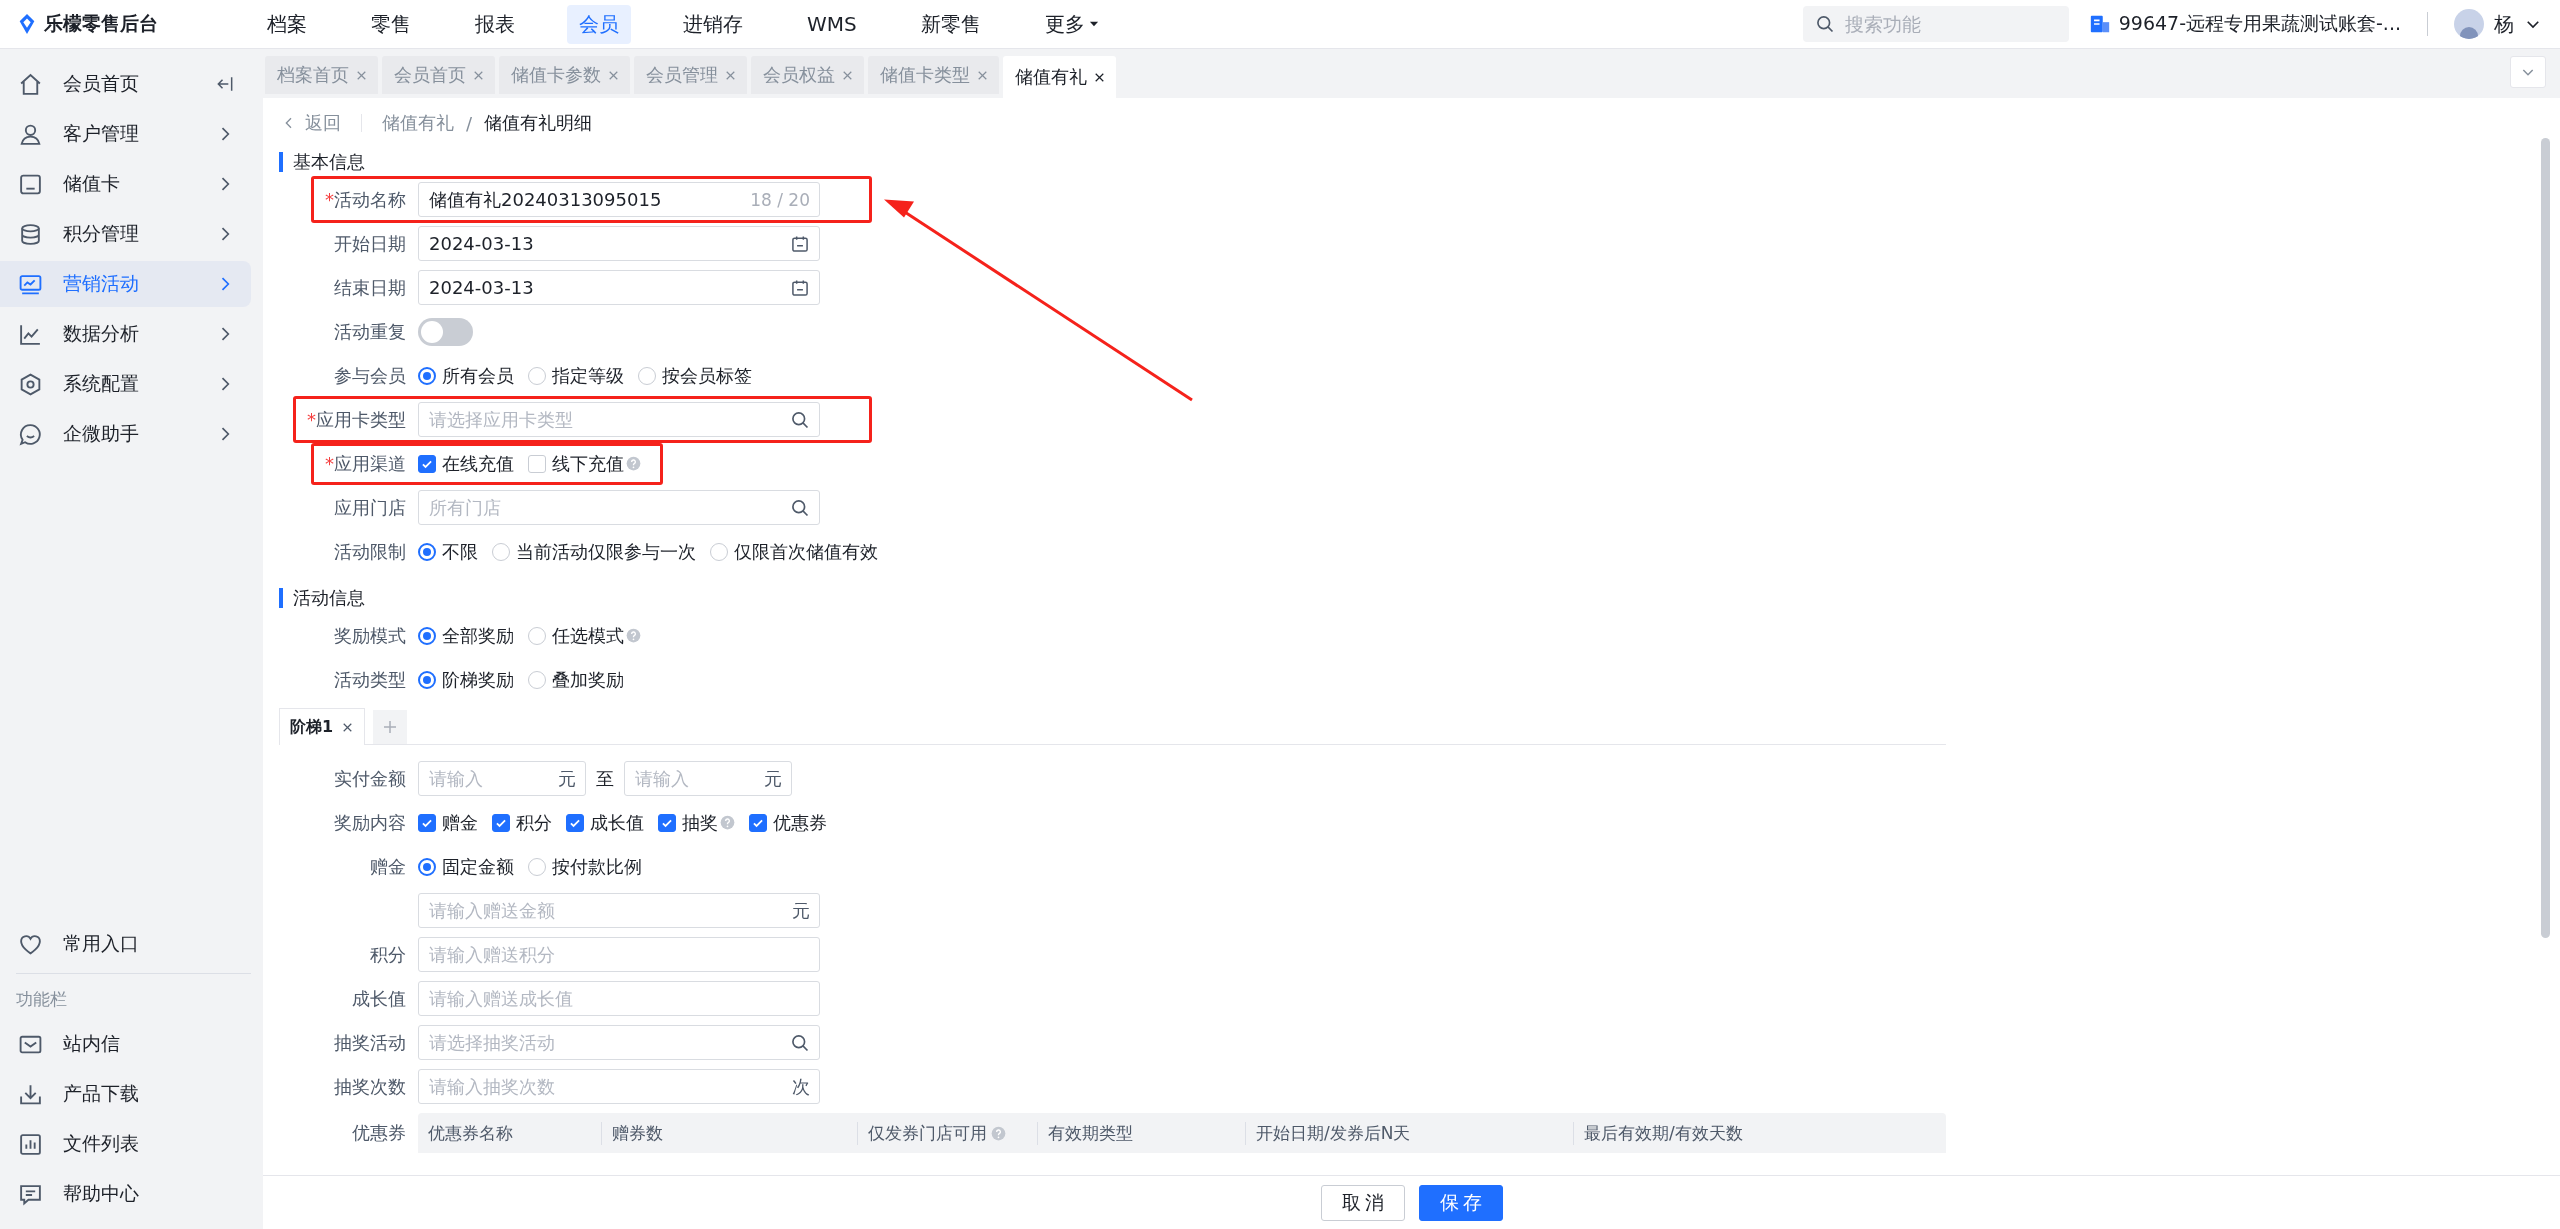 This screenshot has width=2560, height=1229. What do you see at coordinates (125, 134) in the screenshot?
I see `sidebar-item: 客户管理` at bounding box center [125, 134].